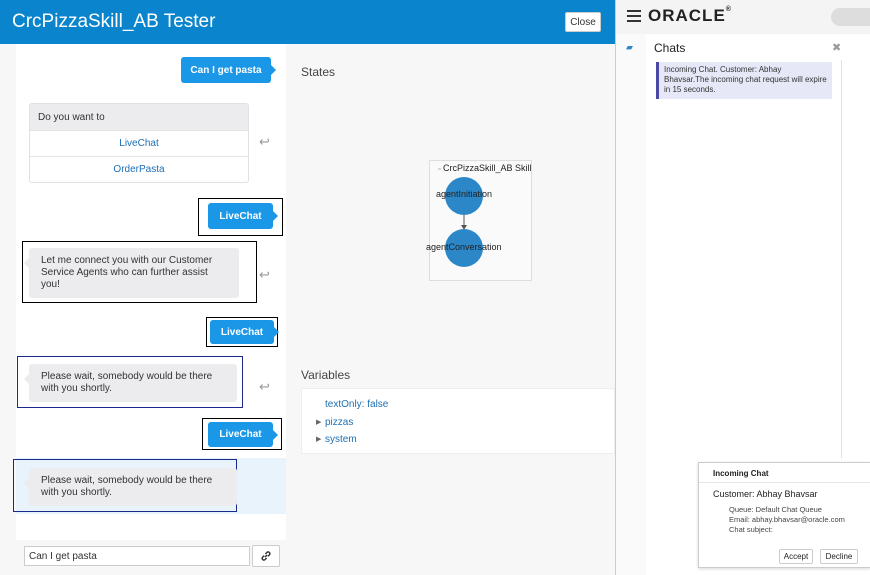  I want to click on tester-title: CrcPizzaSkill_AB Tester, so click(114, 21).